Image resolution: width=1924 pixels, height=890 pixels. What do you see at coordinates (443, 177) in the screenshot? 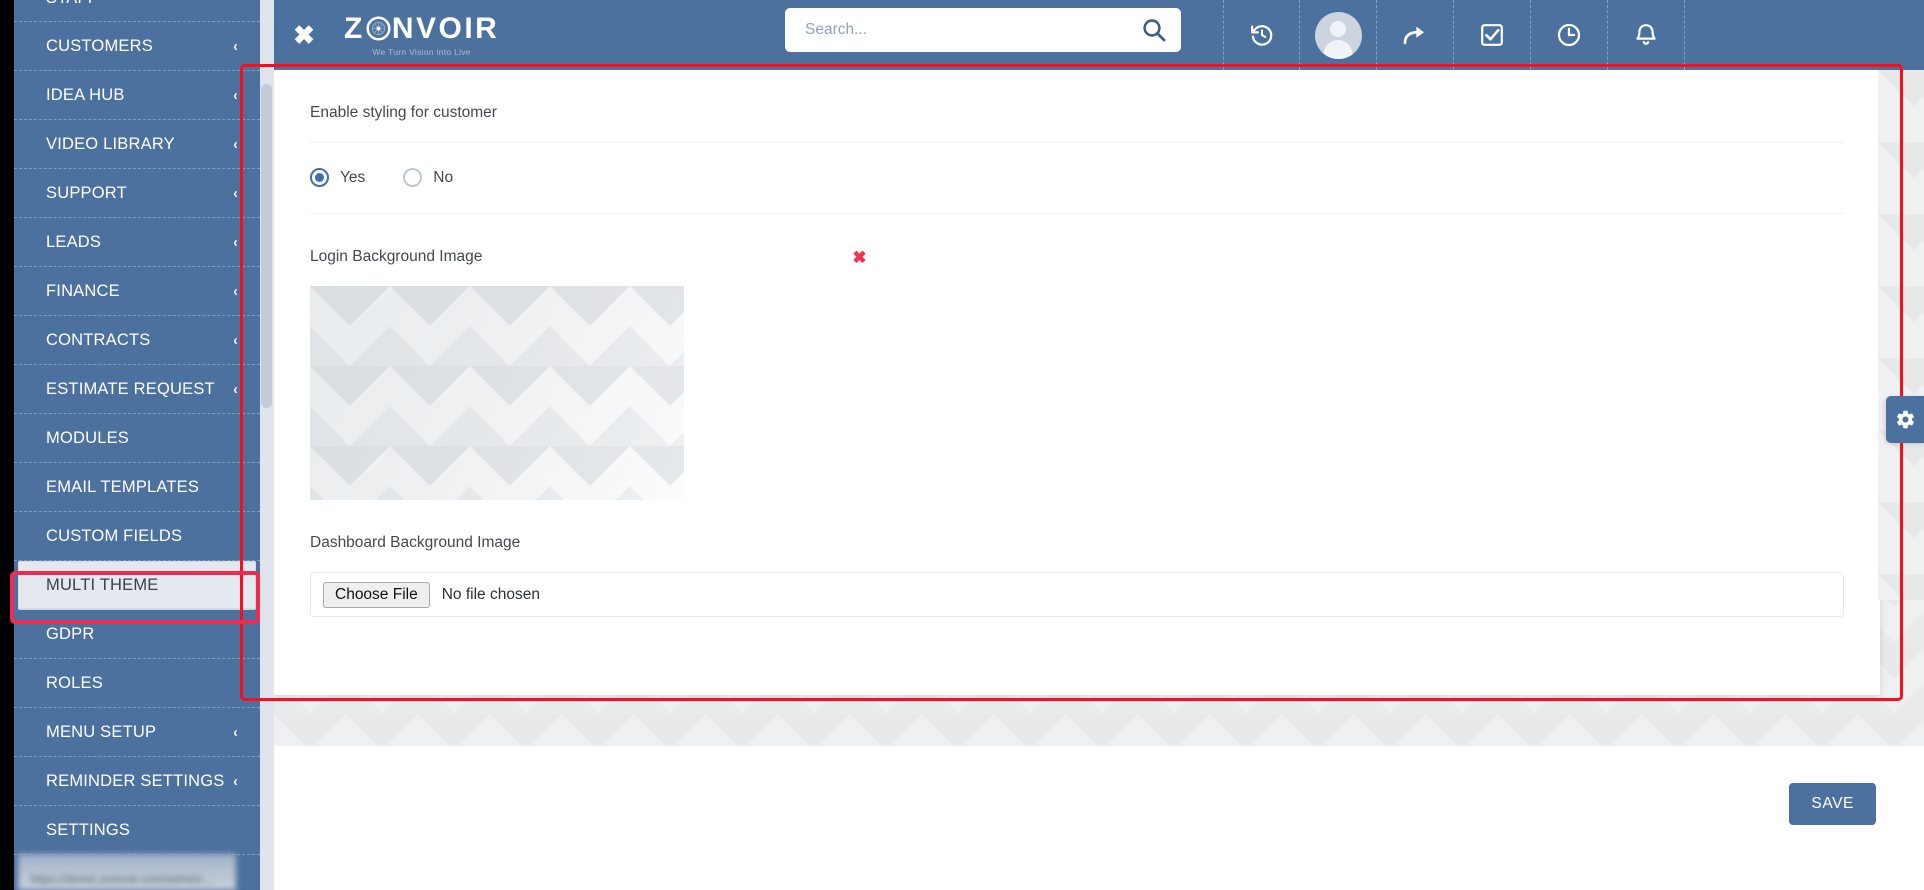
I see `radio-label-no: No` at bounding box center [443, 177].